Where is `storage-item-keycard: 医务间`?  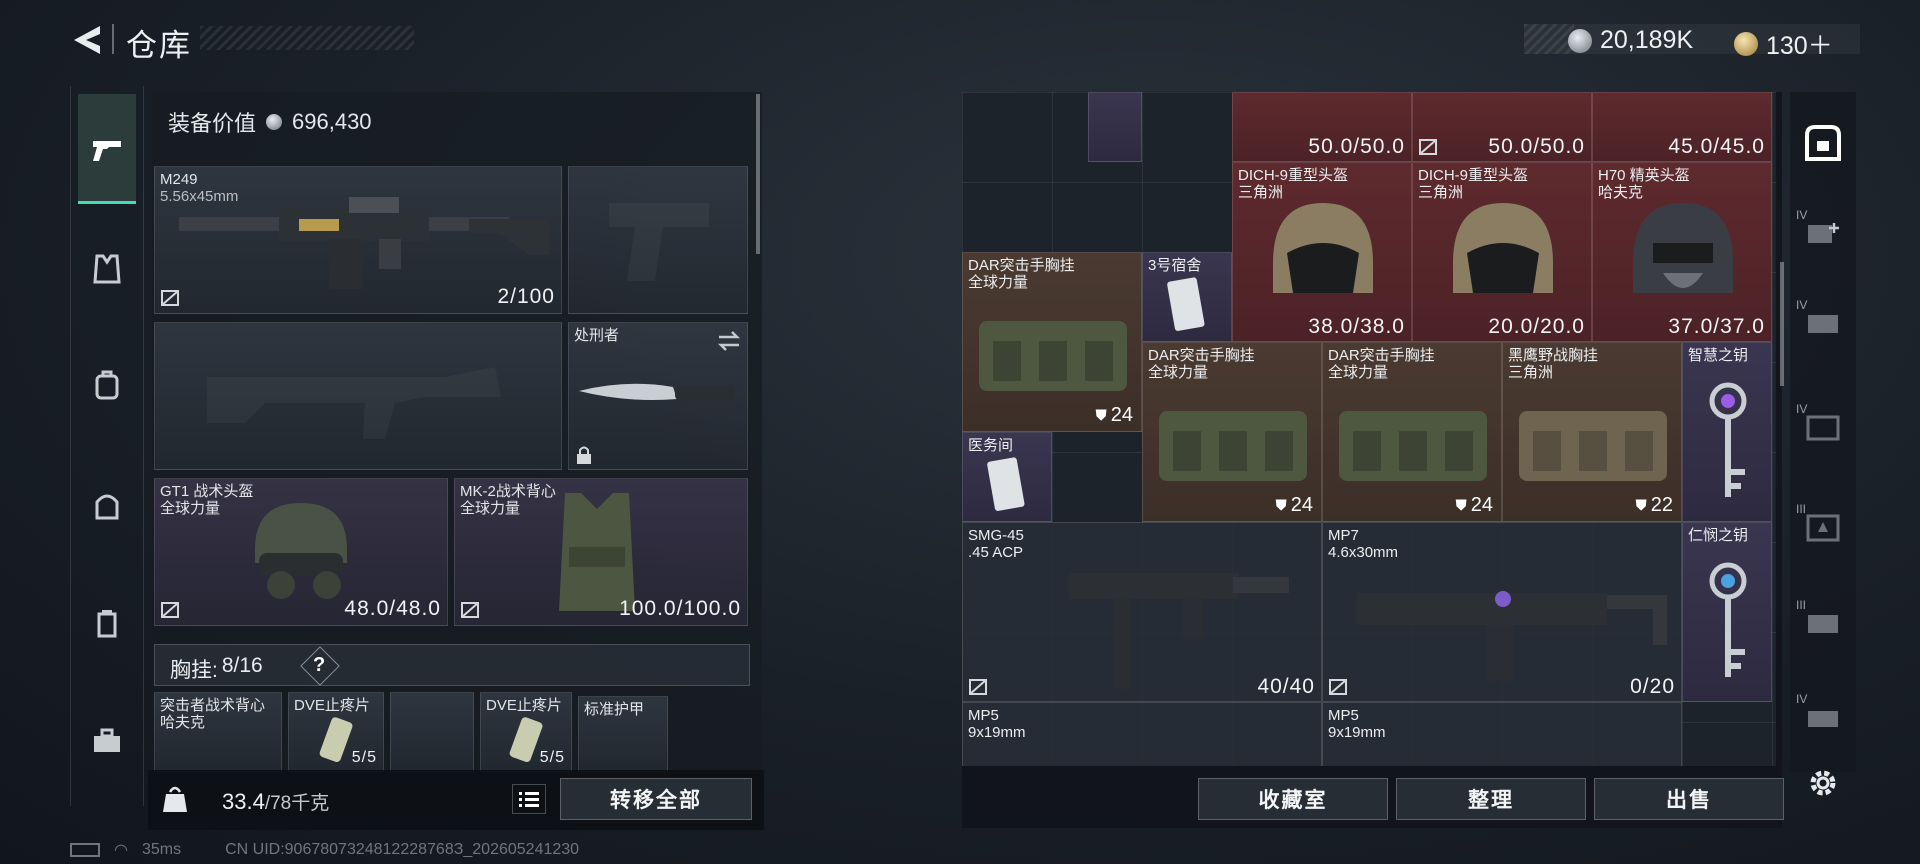
storage-item-keycard: 医务间 is located at coordinates (1007, 477).